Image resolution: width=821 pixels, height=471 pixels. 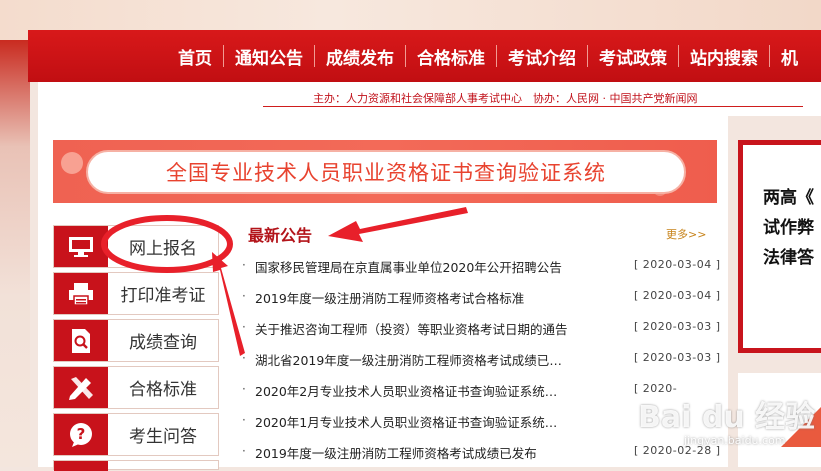 What do you see at coordinates (136, 465) in the screenshot?
I see `sidebar-item-cut` at bounding box center [136, 465].